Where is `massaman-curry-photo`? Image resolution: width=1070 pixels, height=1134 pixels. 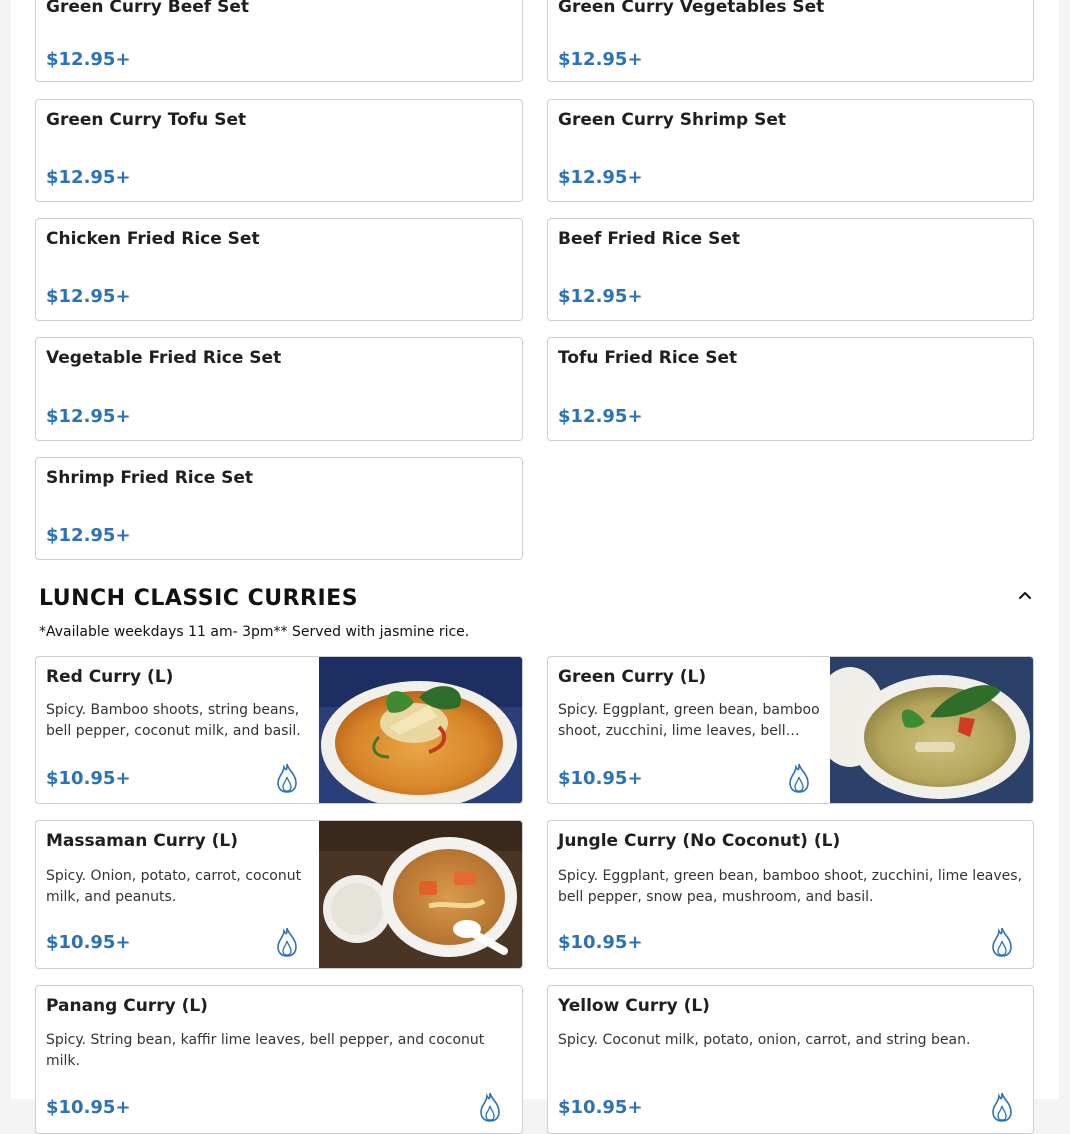 massaman-curry-photo is located at coordinates (420, 894).